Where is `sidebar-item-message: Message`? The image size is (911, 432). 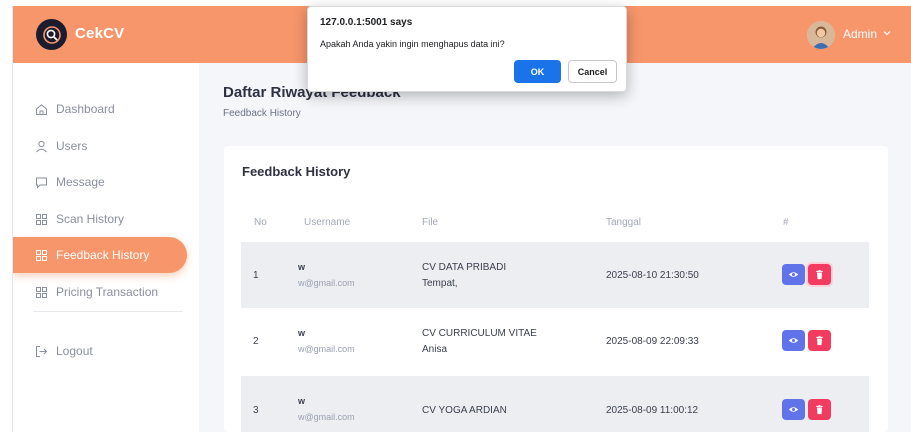
sidebar-item-message: Message is located at coordinates (100, 182).